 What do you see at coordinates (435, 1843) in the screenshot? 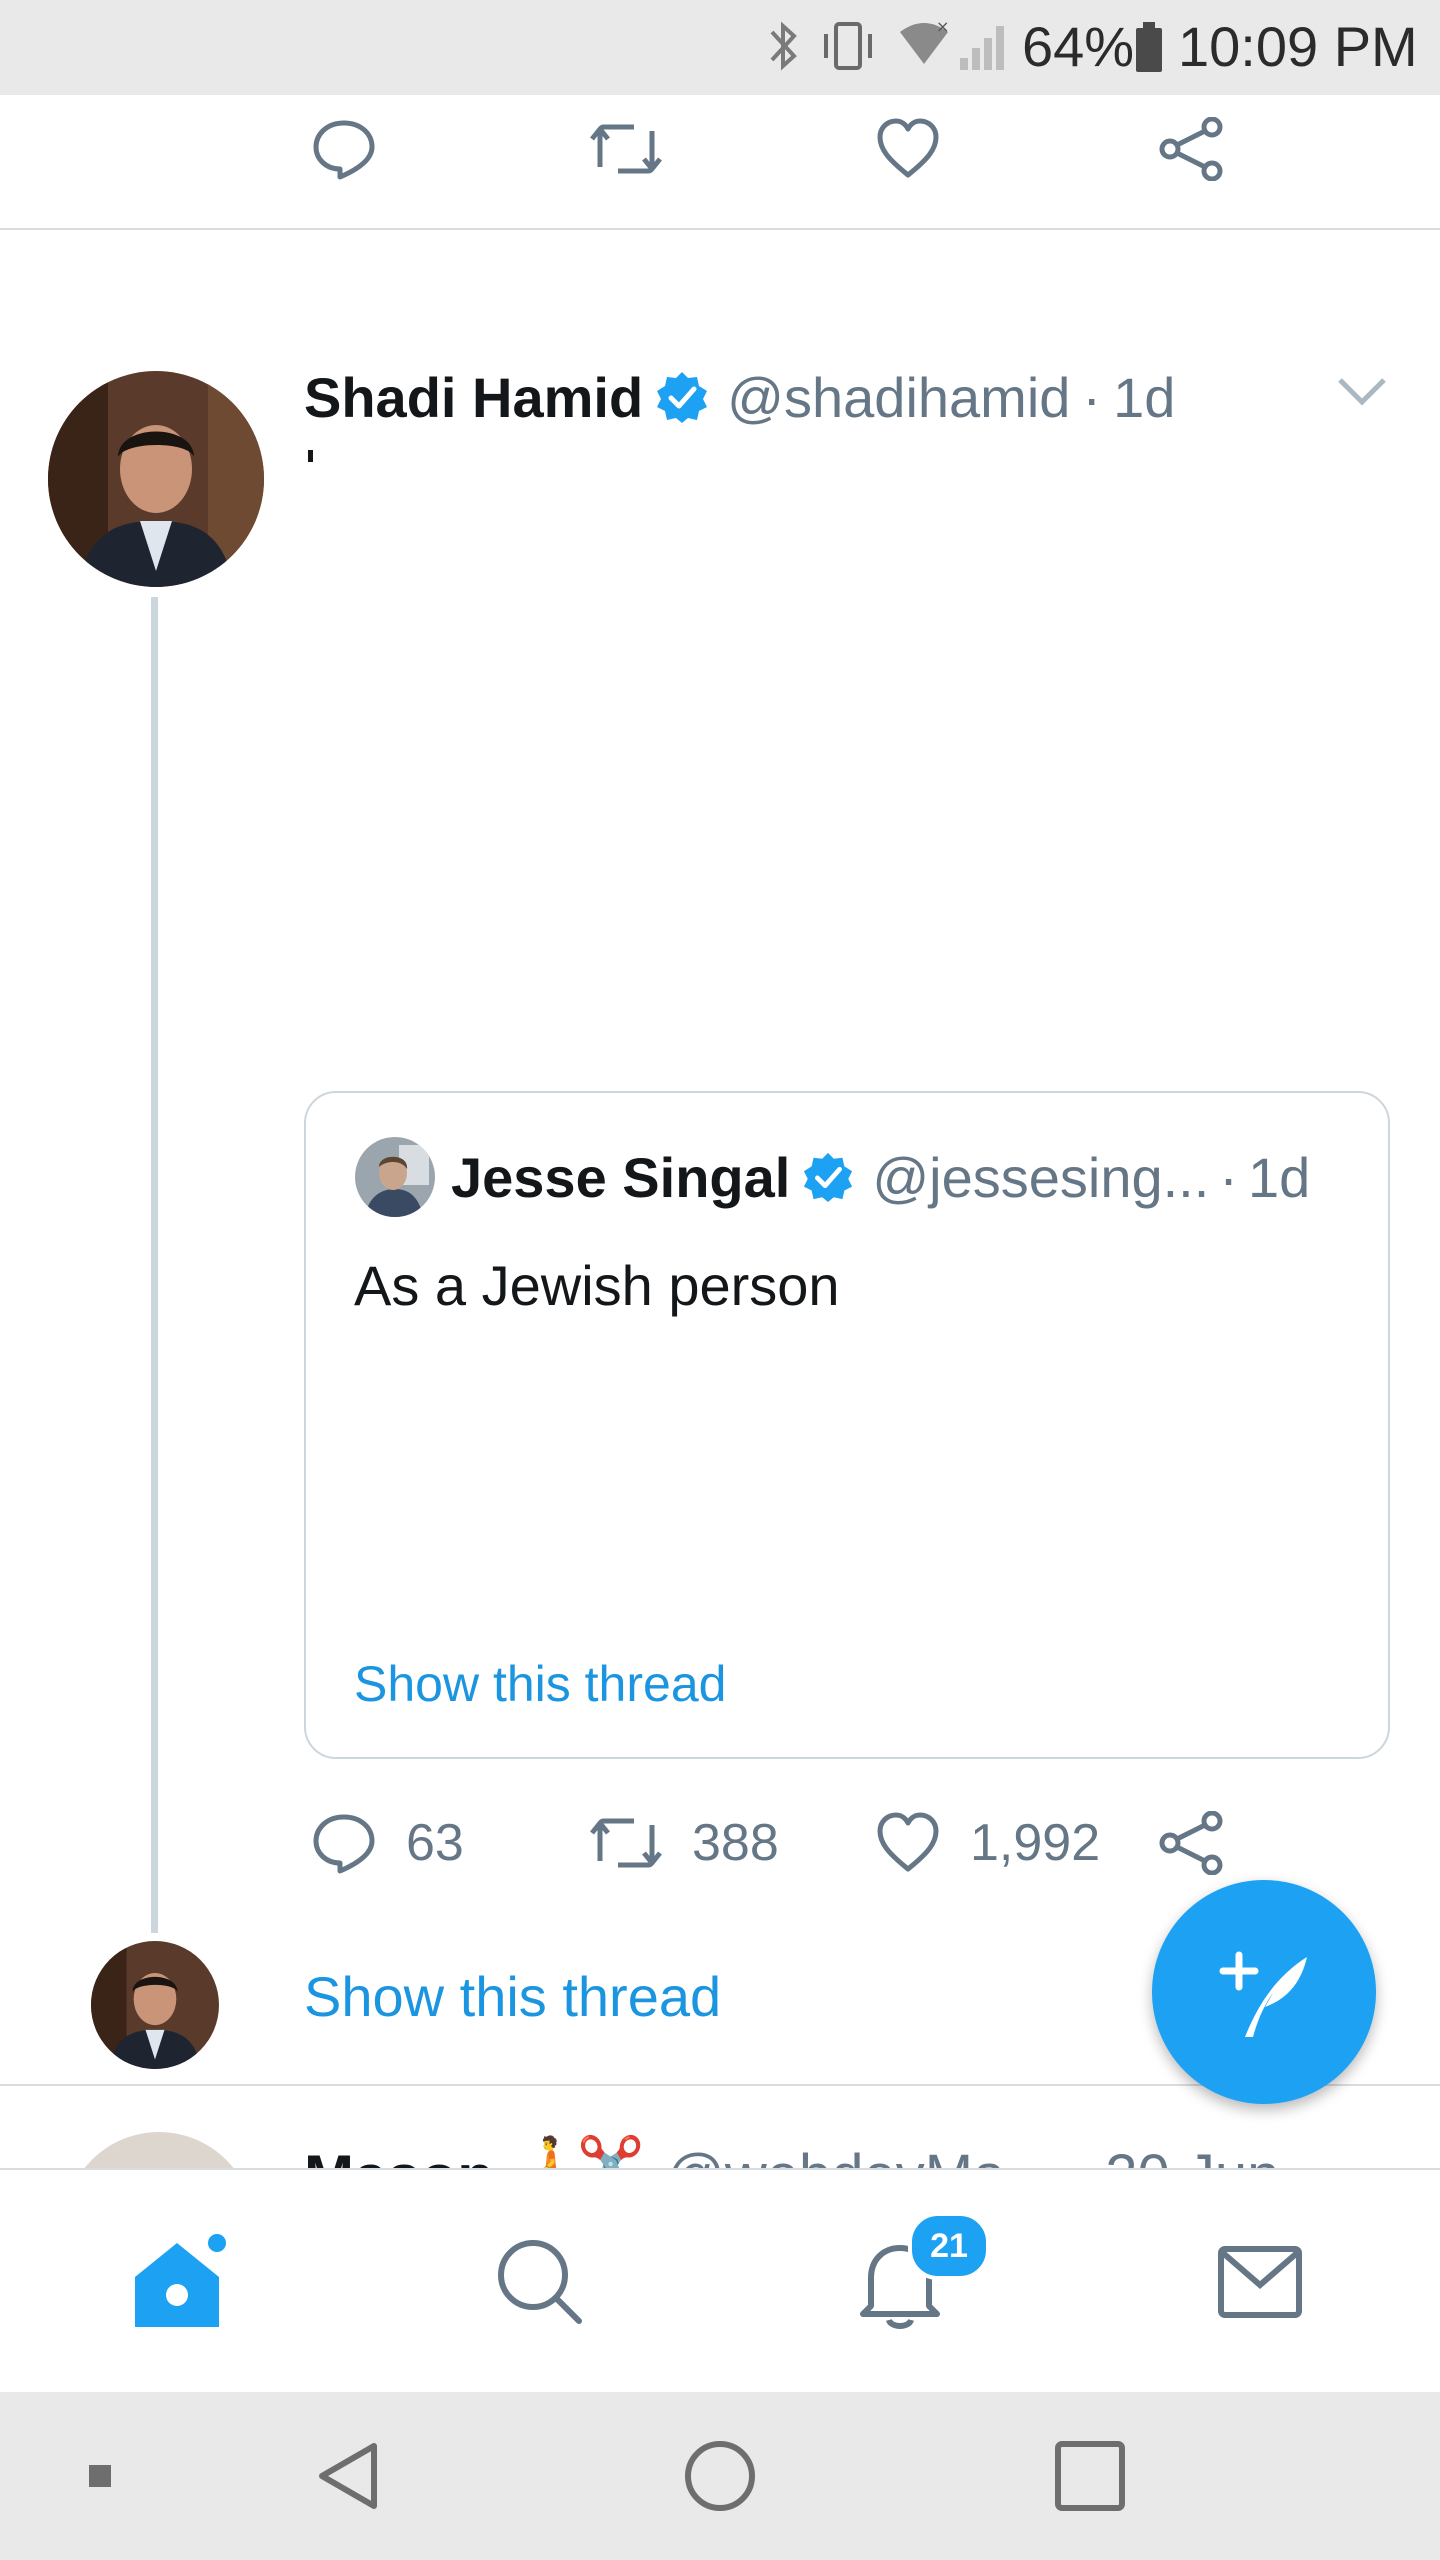
I see `reply-count: 63` at bounding box center [435, 1843].